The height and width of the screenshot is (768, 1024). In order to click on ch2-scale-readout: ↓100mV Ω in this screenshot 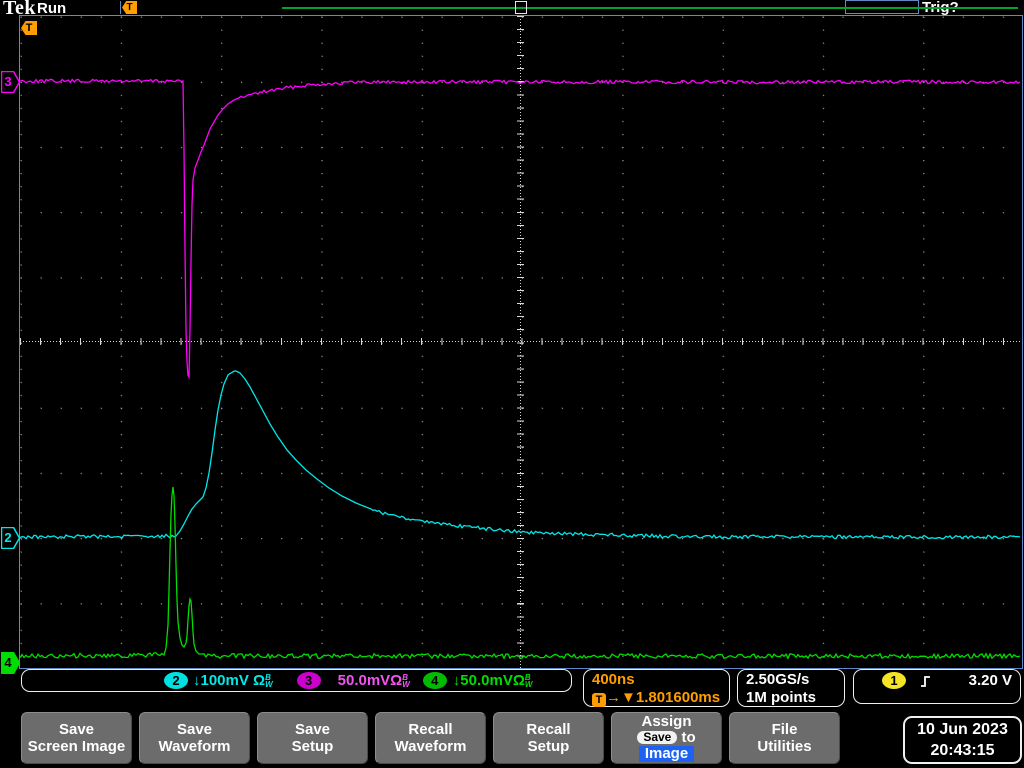, I will do `click(229, 680)`.